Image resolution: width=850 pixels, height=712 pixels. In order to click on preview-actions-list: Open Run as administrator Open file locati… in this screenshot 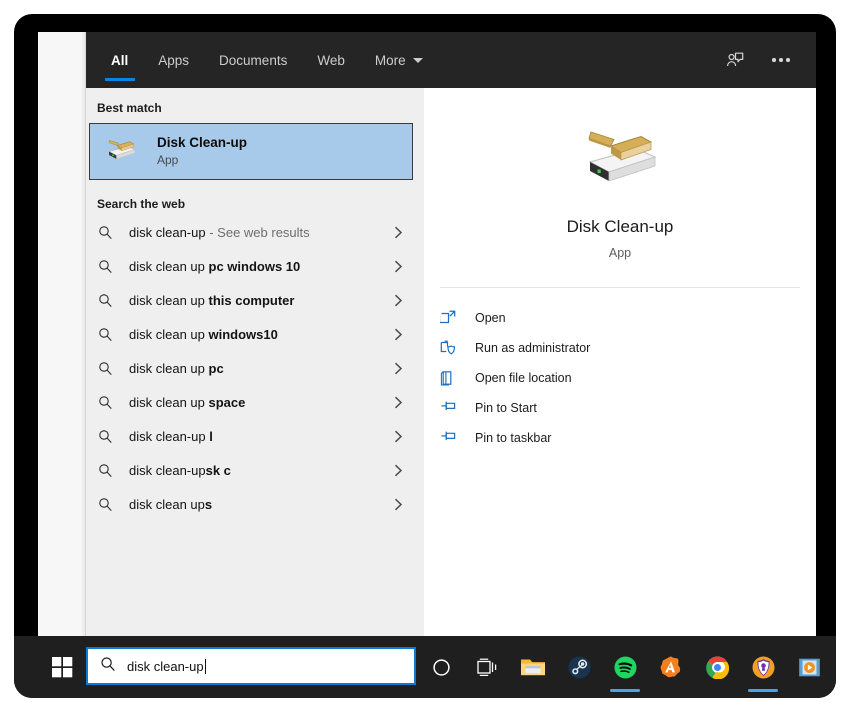, I will do `click(620, 370)`.